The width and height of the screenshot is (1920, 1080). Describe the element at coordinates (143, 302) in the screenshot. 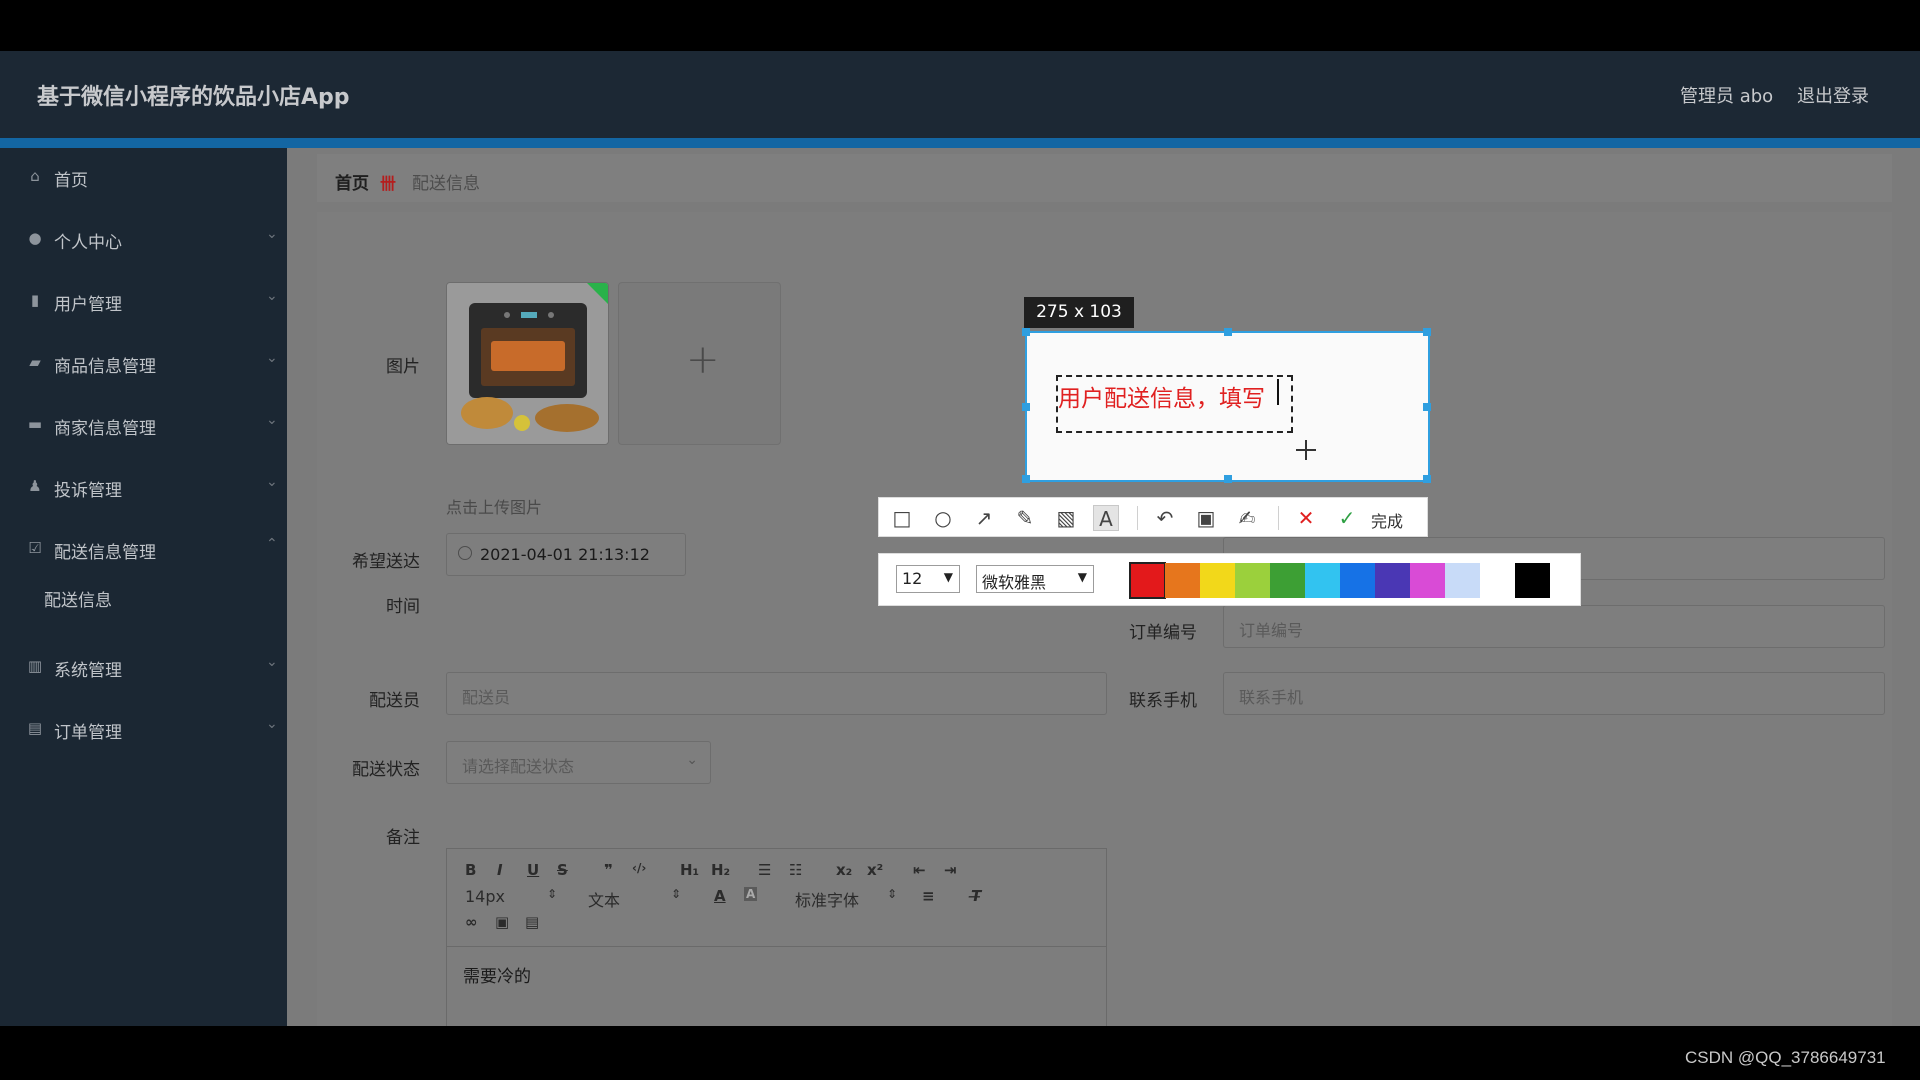

I see `sidebar-item-users: ▮ 用户管理 ⌄` at that location.